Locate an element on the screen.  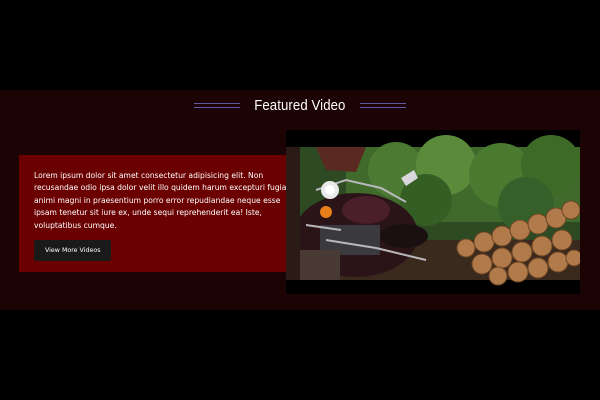
view-more-videos-button: View More Videos is located at coordinates (73, 251).